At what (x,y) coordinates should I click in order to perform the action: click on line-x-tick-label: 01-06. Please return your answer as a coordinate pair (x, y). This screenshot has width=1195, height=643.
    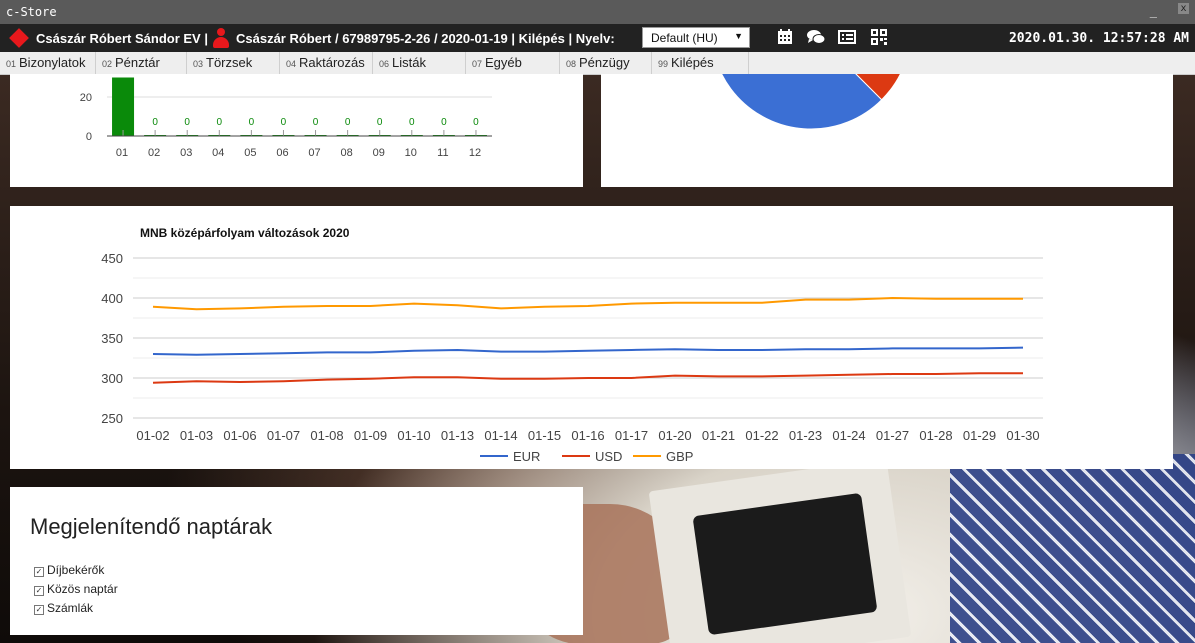
    Looking at the image, I should click on (239, 435).